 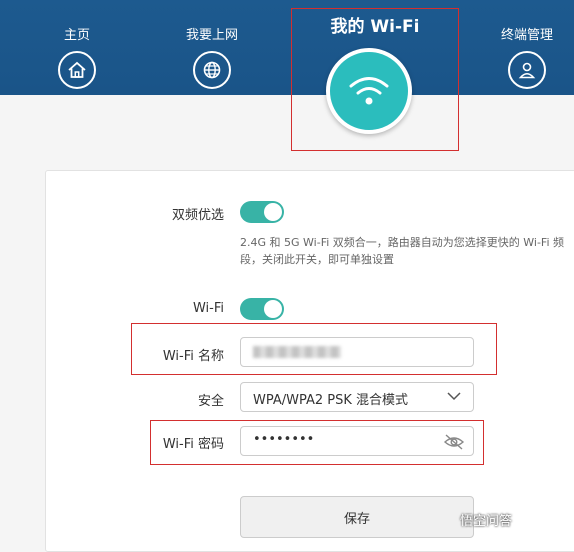 I want to click on security-label: 安全, so click(x=210, y=401).